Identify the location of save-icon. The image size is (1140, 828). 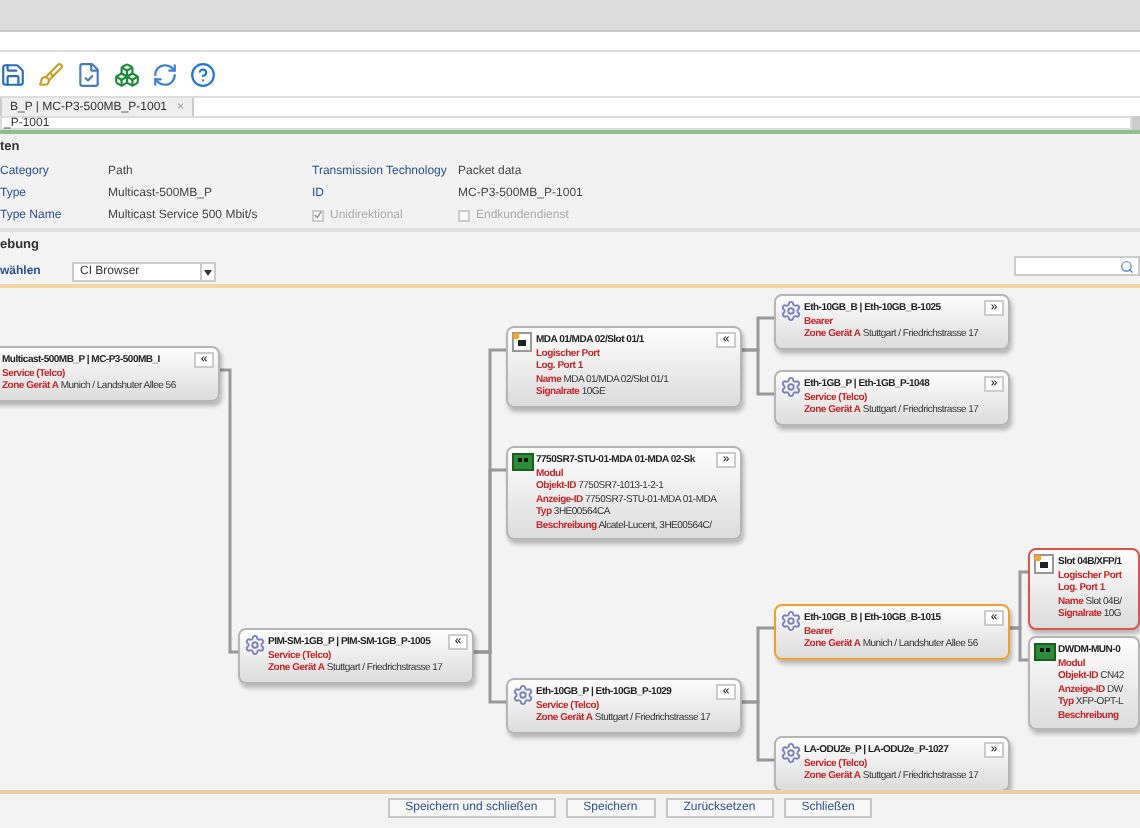
(13, 74).